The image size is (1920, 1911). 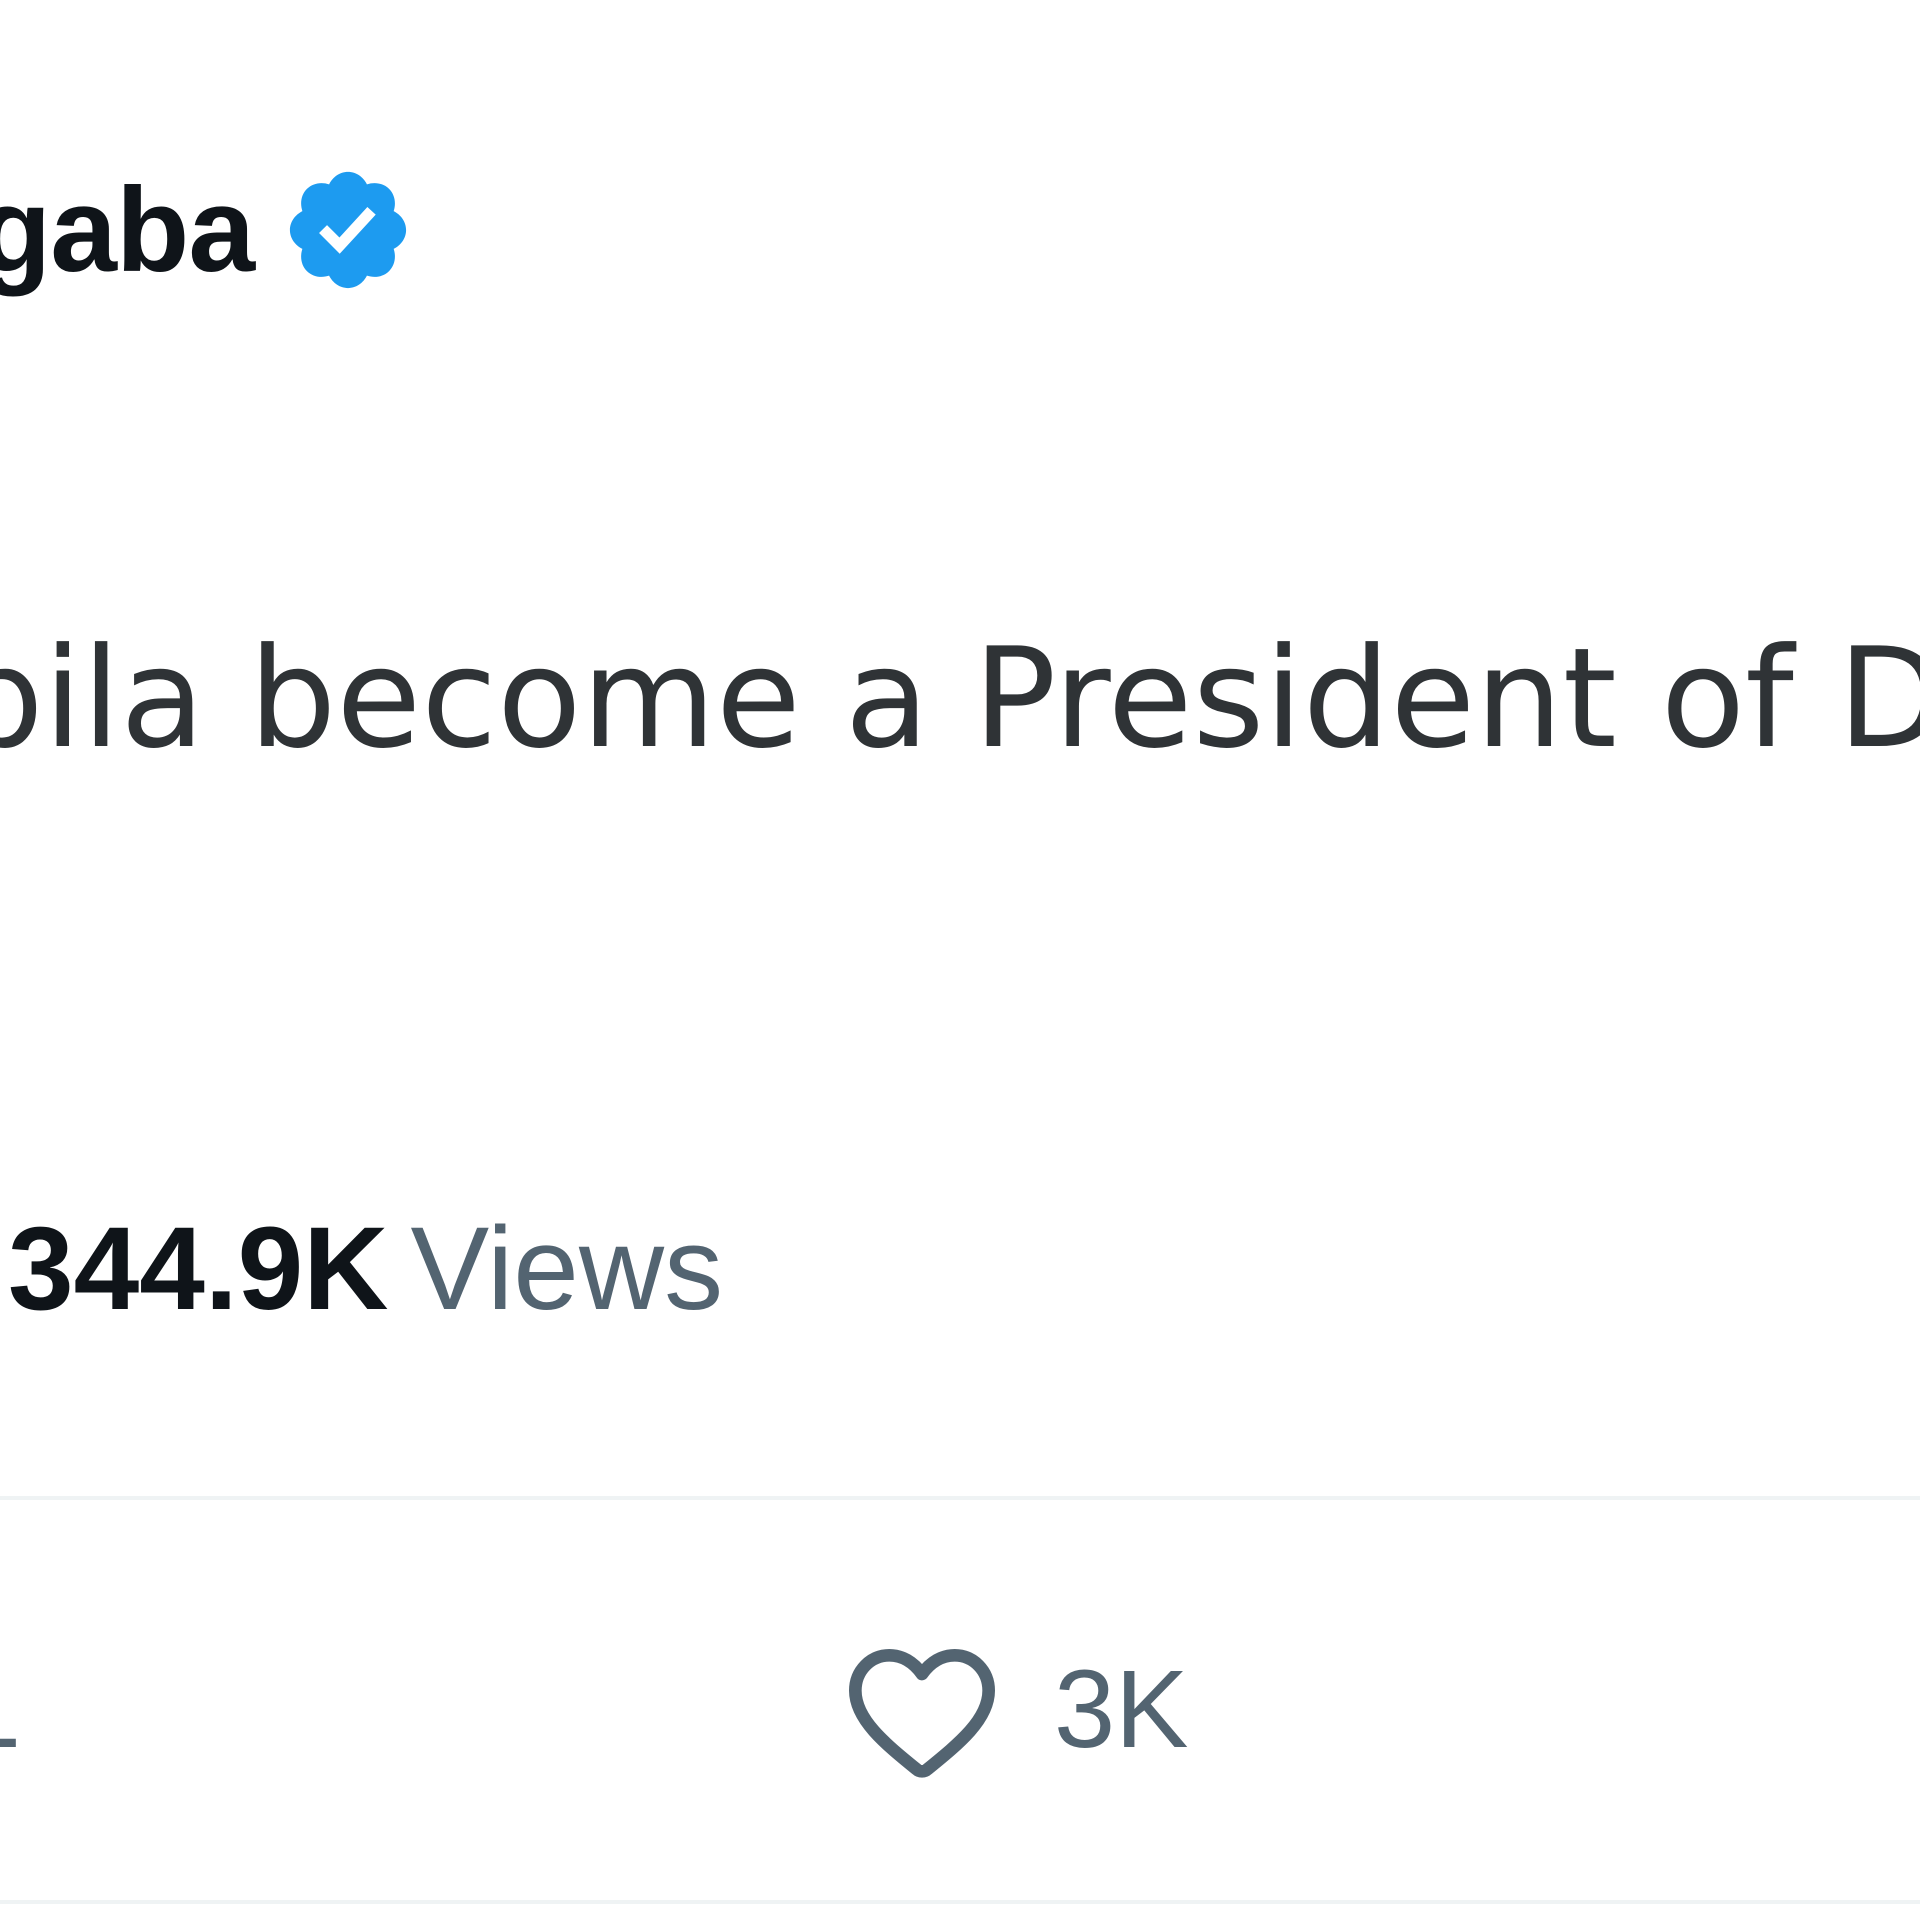 What do you see at coordinates (960, 1902) in the screenshot?
I see `bottom-divider` at bounding box center [960, 1902].